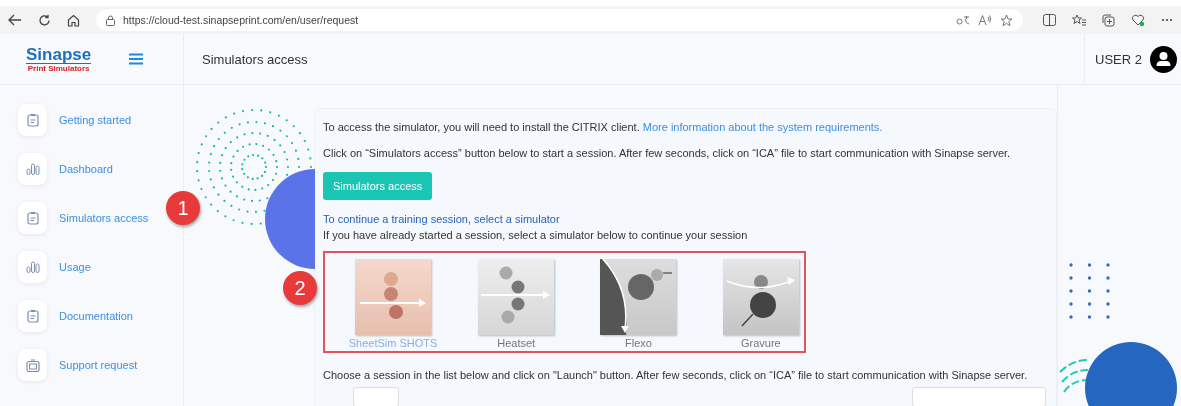 The width and height of the screenshot is (1181, 406). Describe the element at coordinates (300, 288) in the screenshot. I see `annotation-badge: 2` at that location.